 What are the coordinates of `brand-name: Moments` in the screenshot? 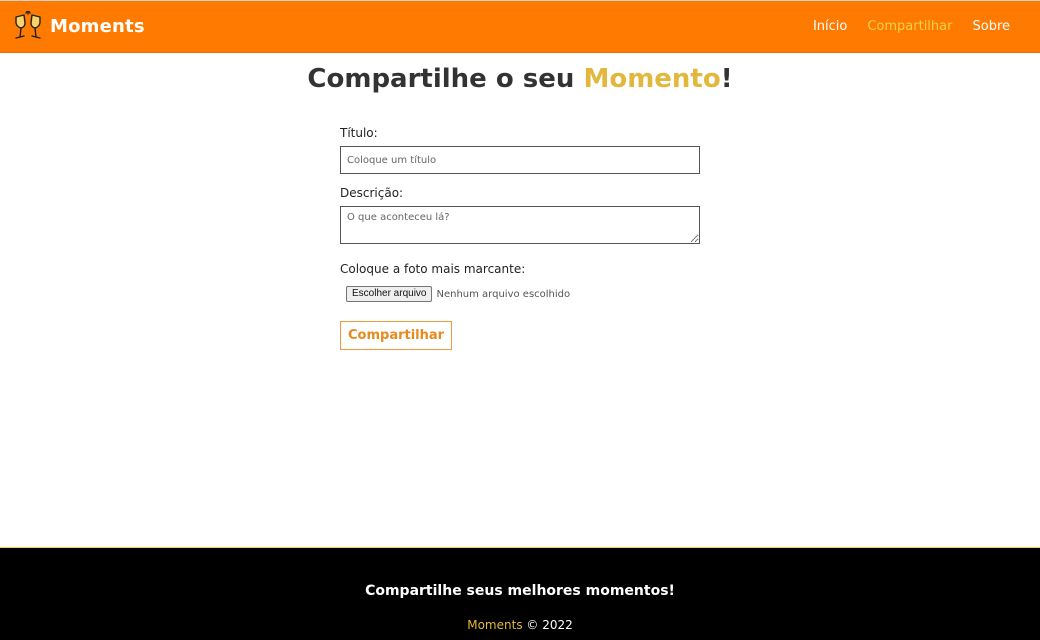 It's located at (97, 26).